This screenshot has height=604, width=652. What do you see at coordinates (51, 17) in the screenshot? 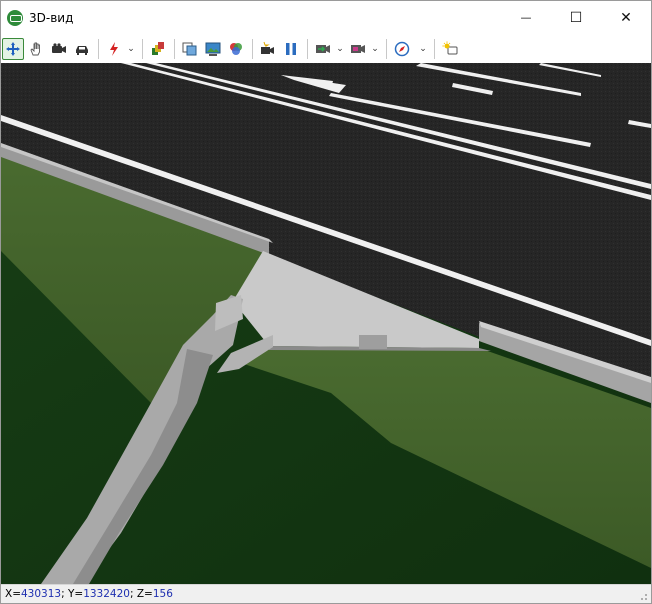
I see `window-title: 3D-вид` at bounding box center [51, 17].